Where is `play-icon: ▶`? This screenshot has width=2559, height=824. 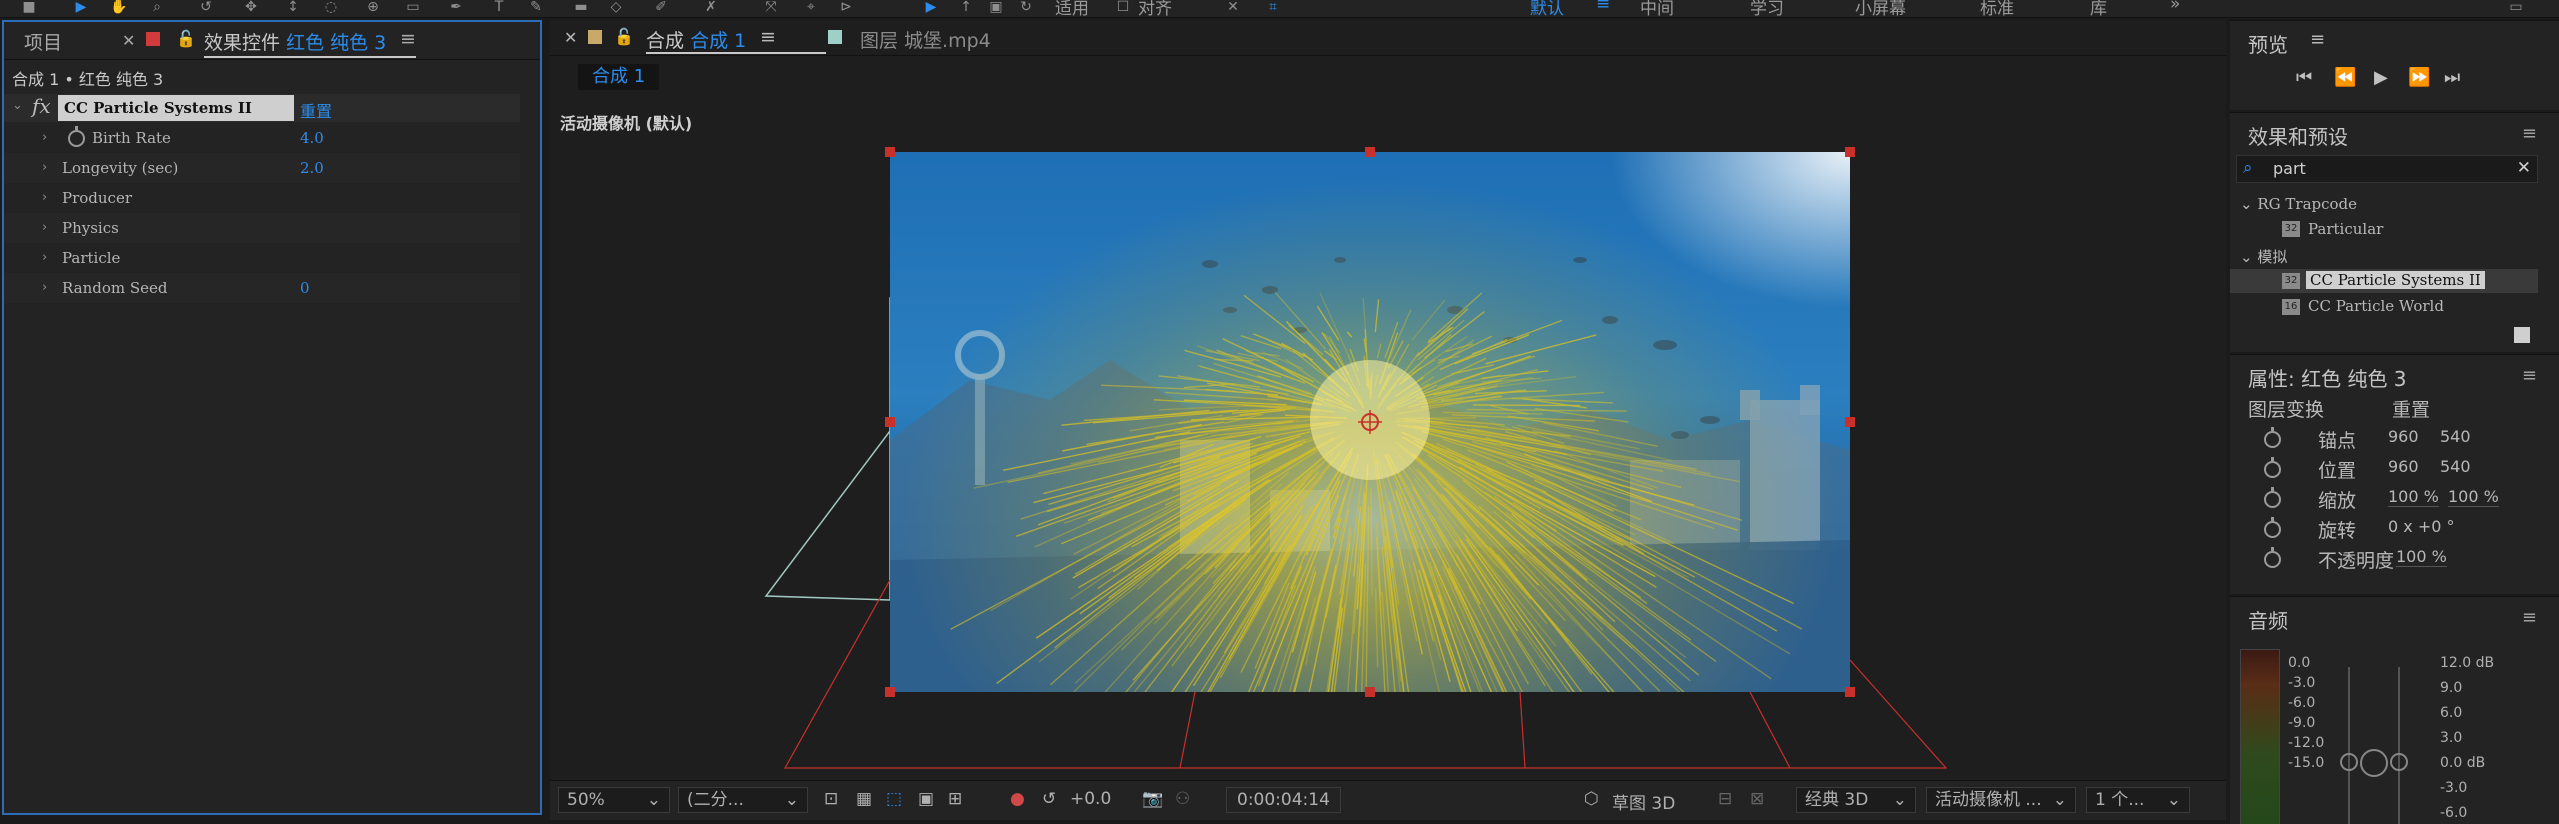
play-icon: ▶ is located at coordinates (2381, 77).